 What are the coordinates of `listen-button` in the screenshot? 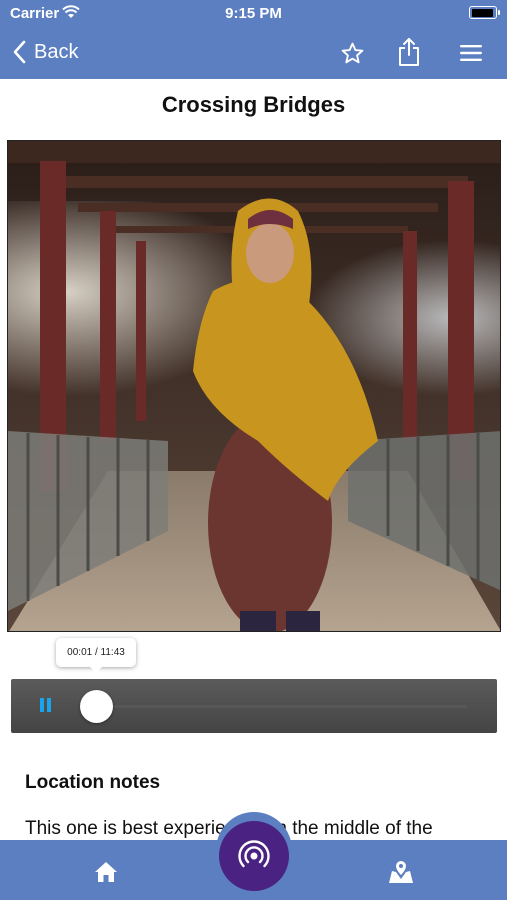 It's located at (254, 856).